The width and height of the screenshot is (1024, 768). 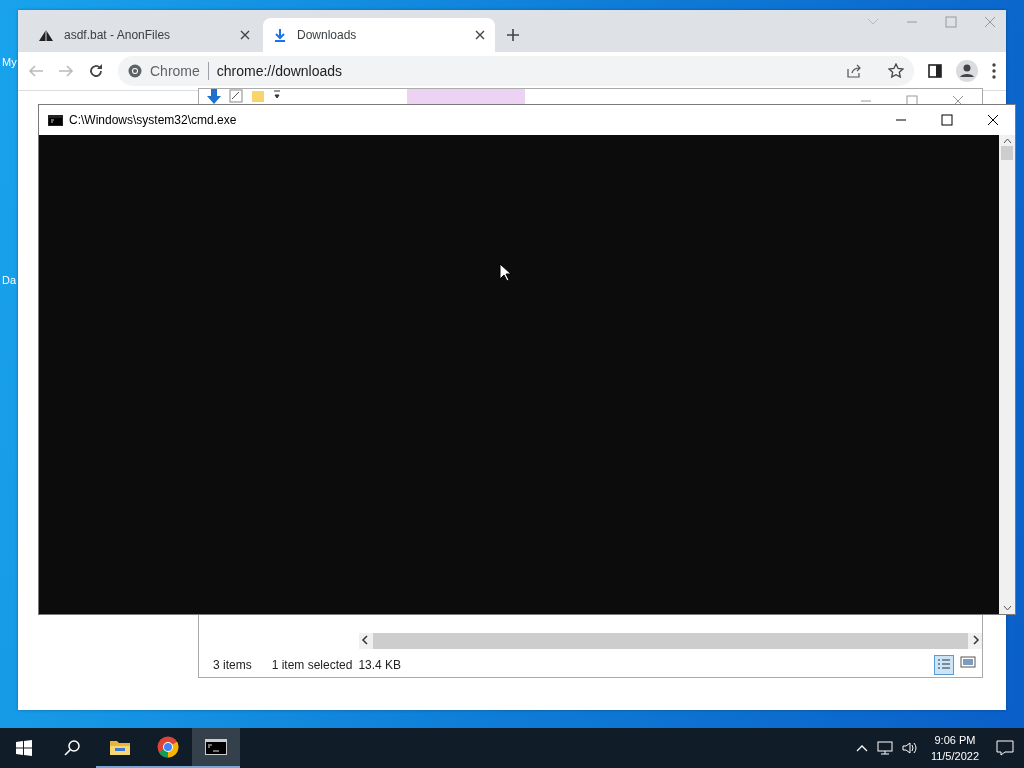 I want to click on more-menu-icon, so click(x=994, y=71).